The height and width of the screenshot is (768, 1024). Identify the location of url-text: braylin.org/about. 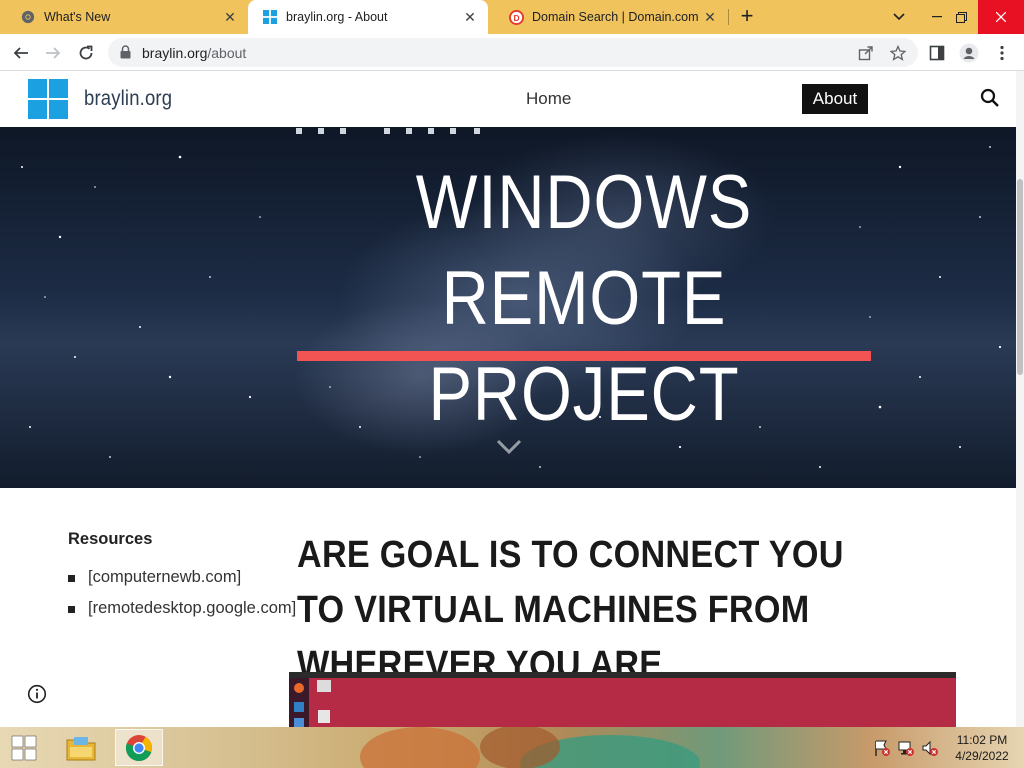
(194, 53).